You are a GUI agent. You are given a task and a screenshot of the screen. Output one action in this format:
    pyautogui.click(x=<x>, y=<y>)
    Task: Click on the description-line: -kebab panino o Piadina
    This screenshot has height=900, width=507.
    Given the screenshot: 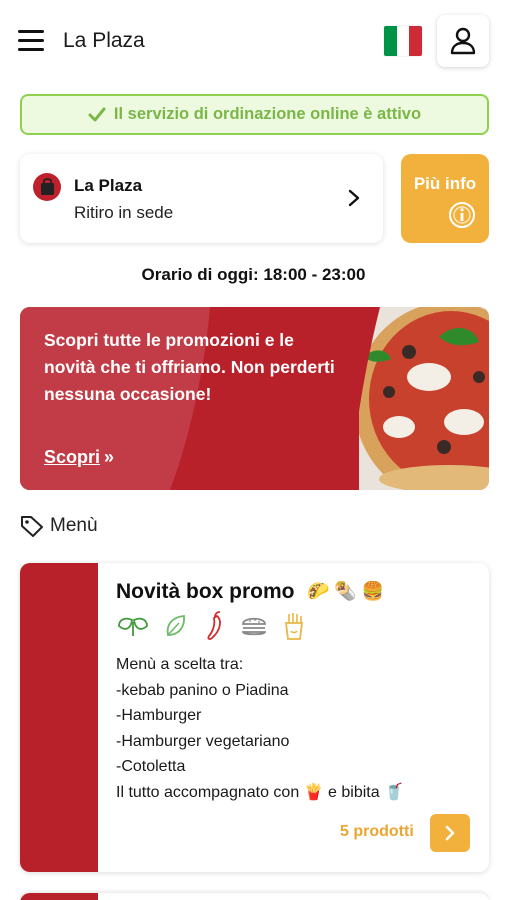 What is the action you would take?
    pyautogui.click(x=202, y=690)
    